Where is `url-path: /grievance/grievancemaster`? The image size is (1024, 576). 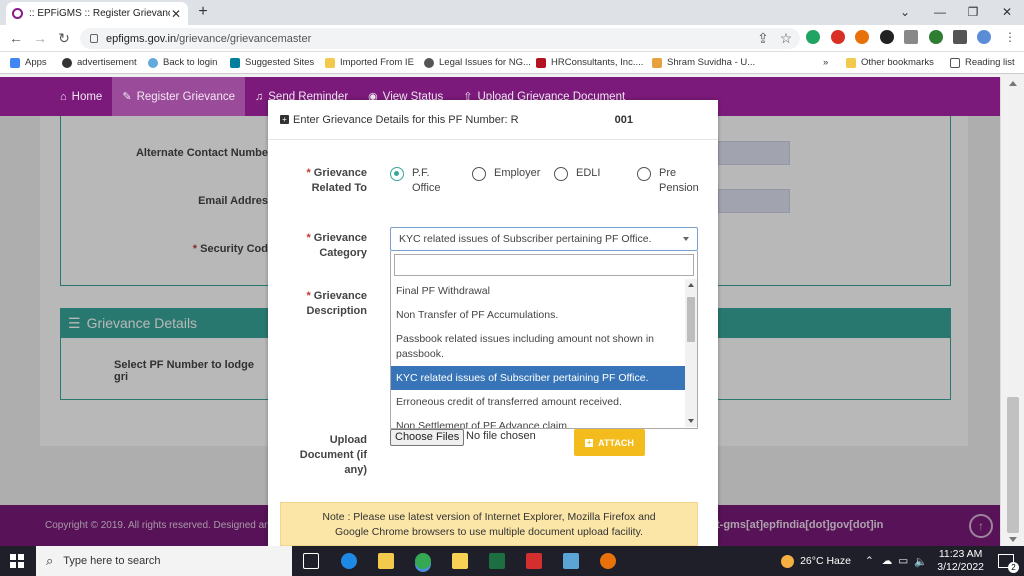 url-path: /grievance/grievancemaster is located at coordinates (244, 38).